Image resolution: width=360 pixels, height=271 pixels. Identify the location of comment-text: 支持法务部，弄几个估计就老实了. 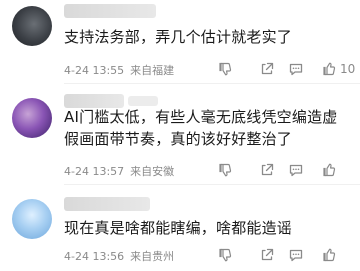
(178, 37).